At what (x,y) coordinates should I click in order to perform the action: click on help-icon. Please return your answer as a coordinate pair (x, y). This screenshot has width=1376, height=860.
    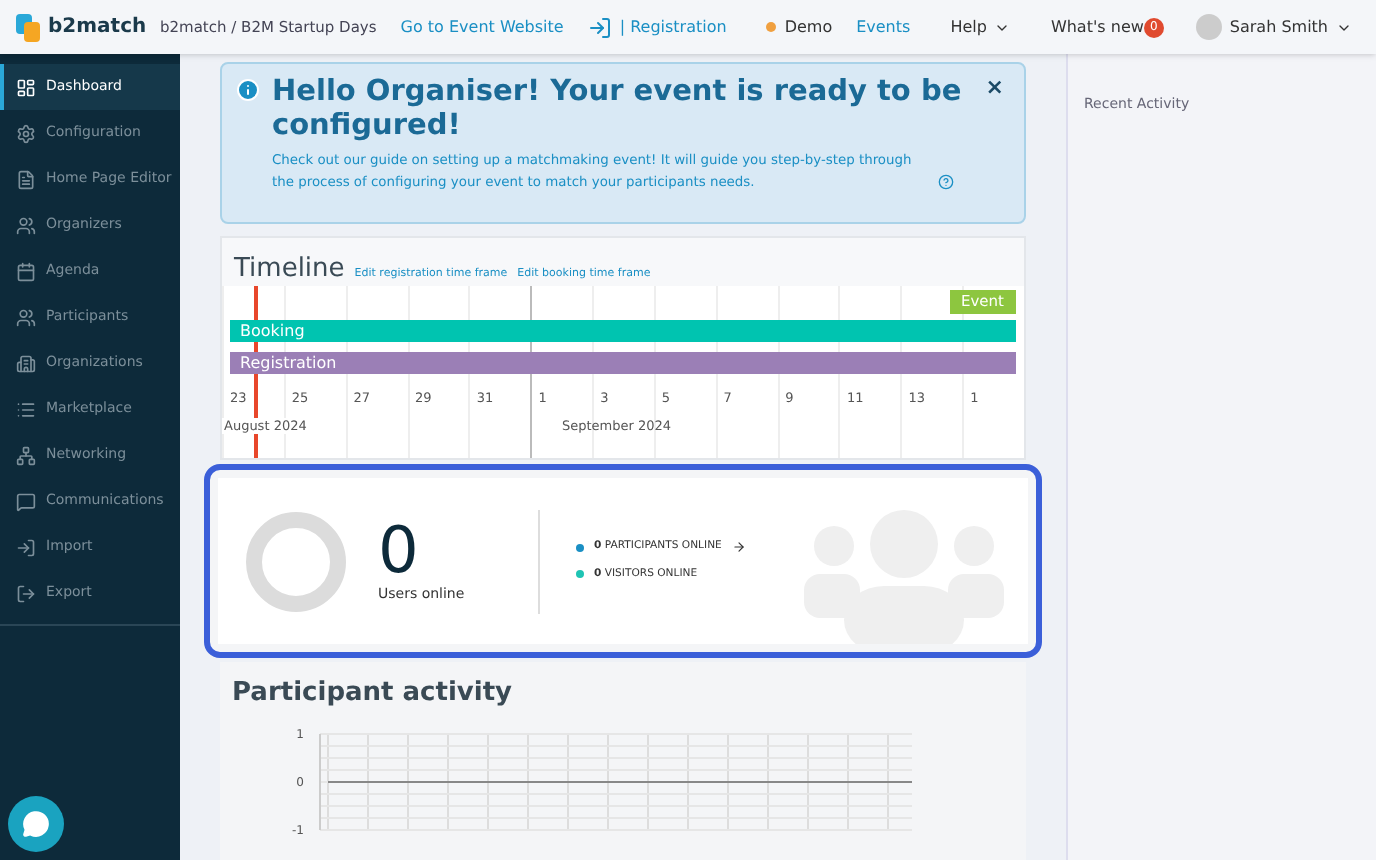
    Looking at the image, I should click on (946, 182).